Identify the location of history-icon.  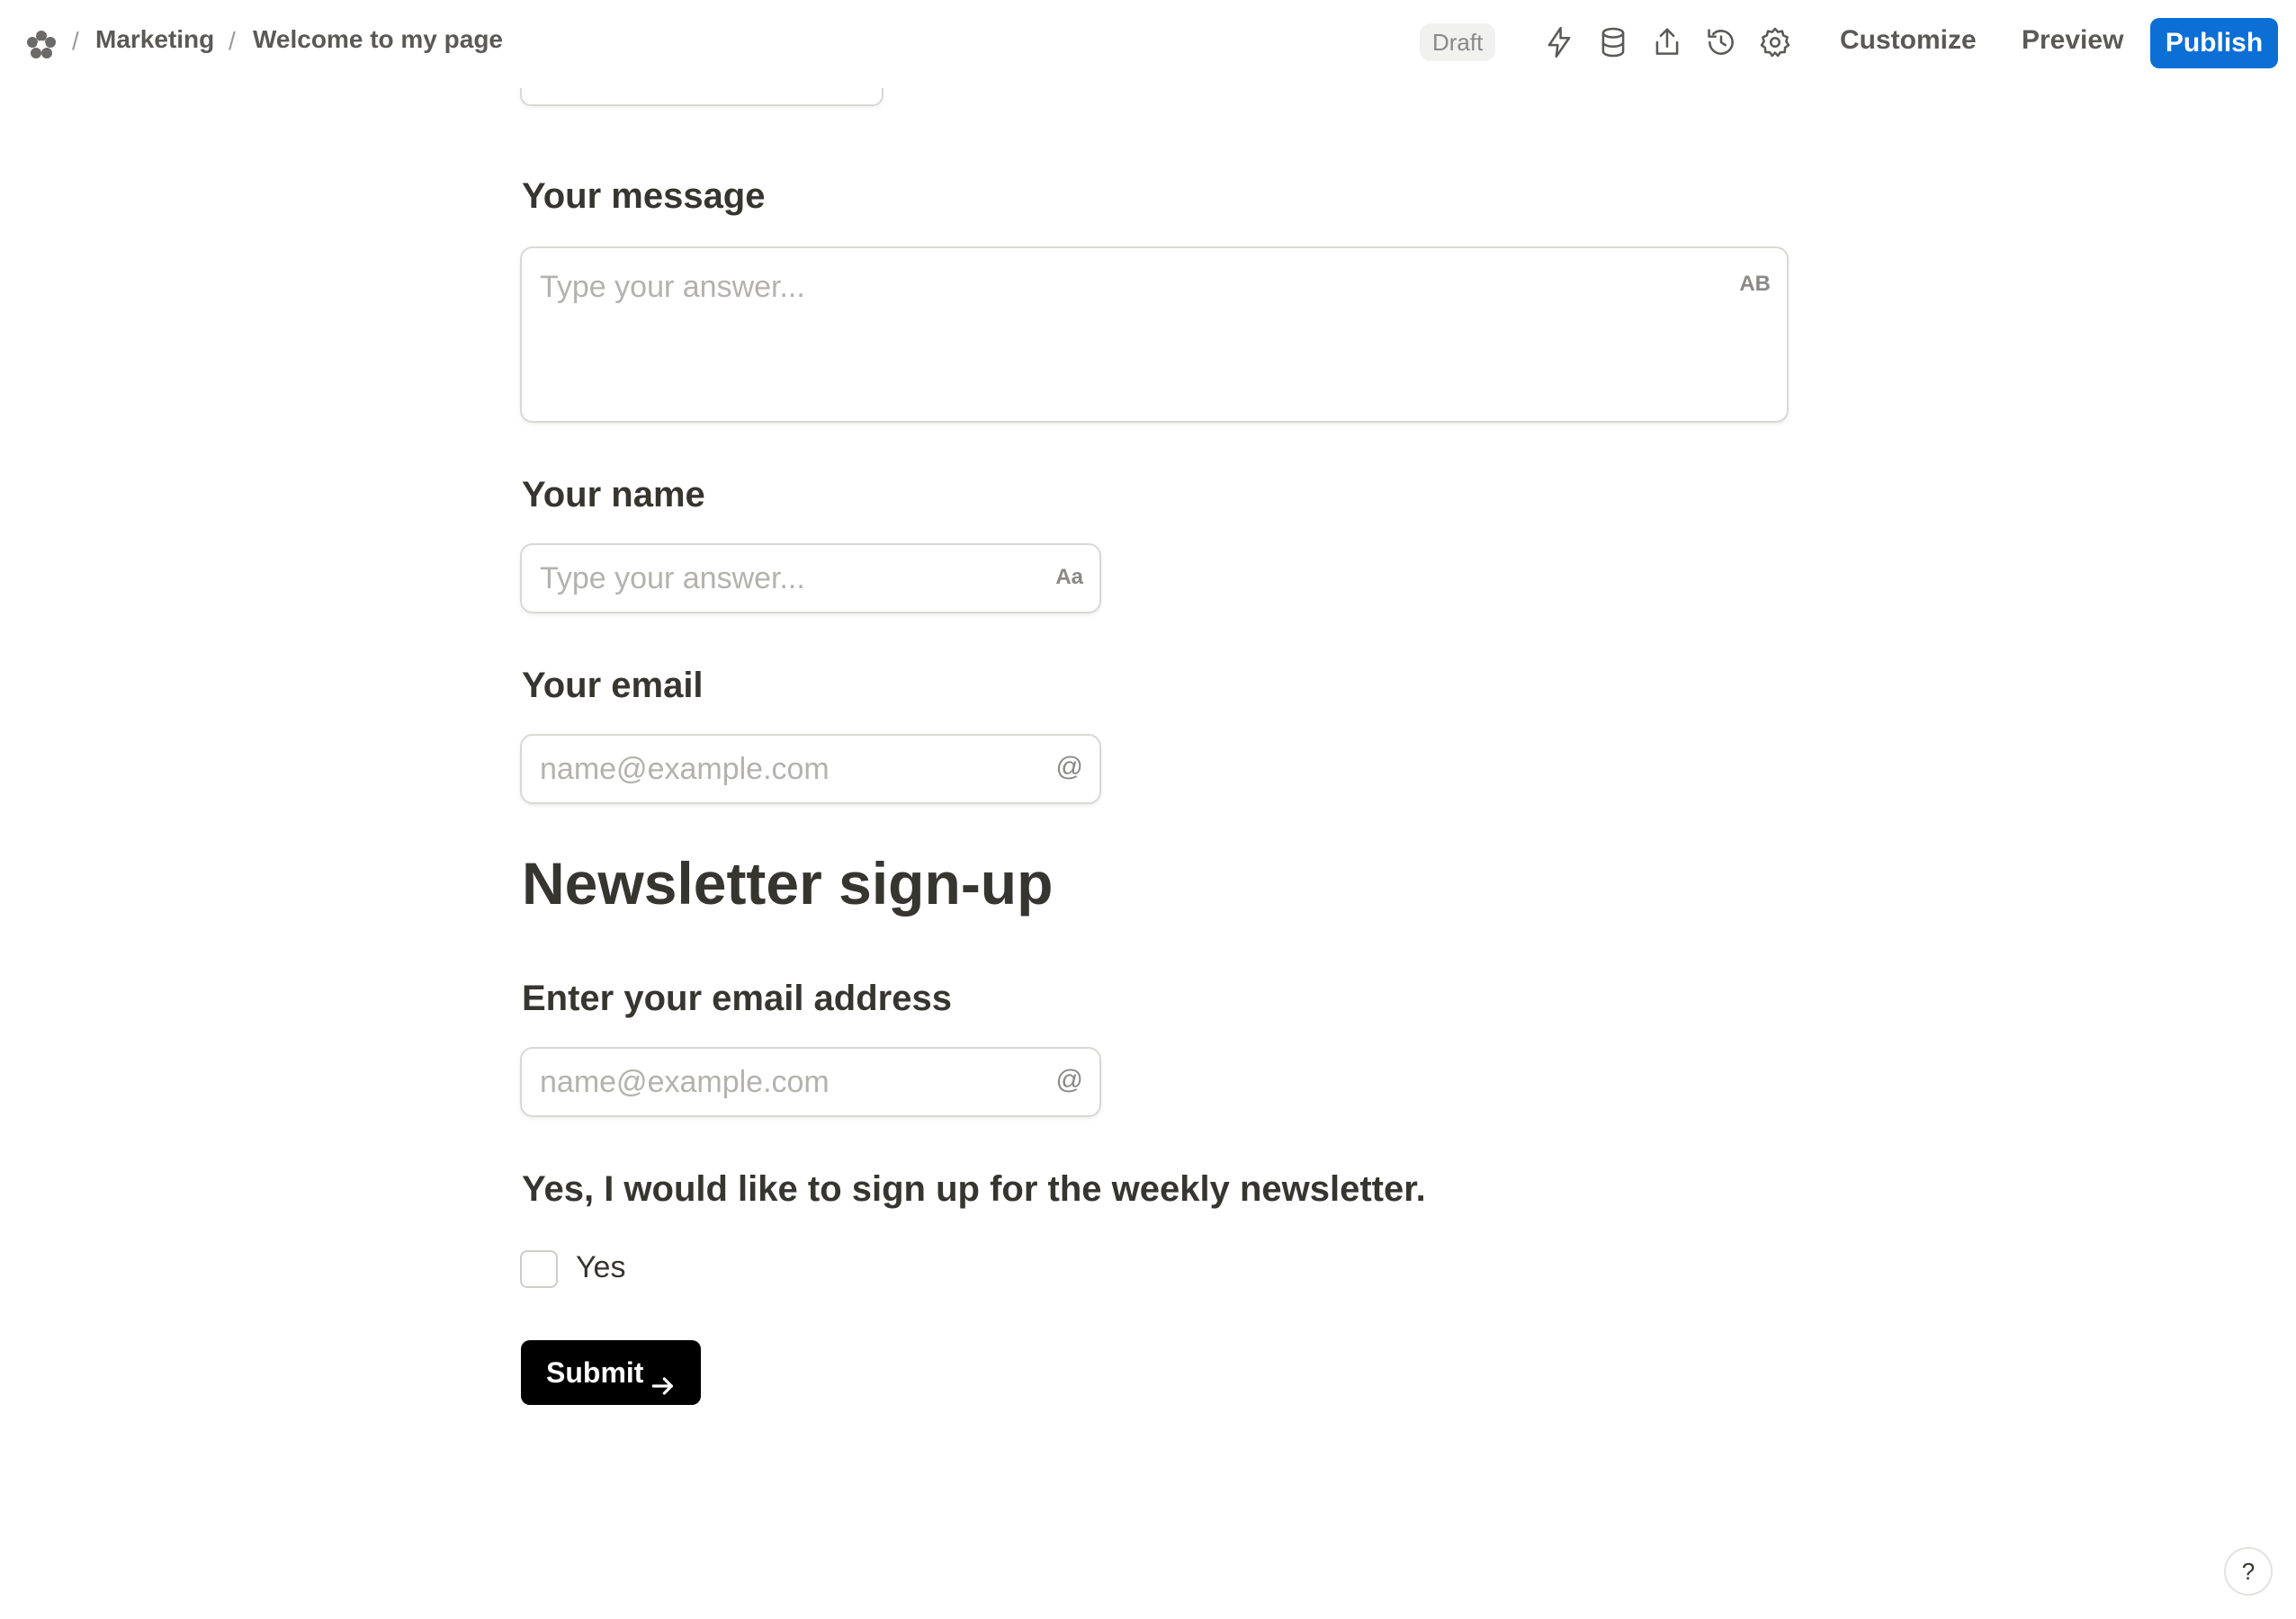
(1721, 42).